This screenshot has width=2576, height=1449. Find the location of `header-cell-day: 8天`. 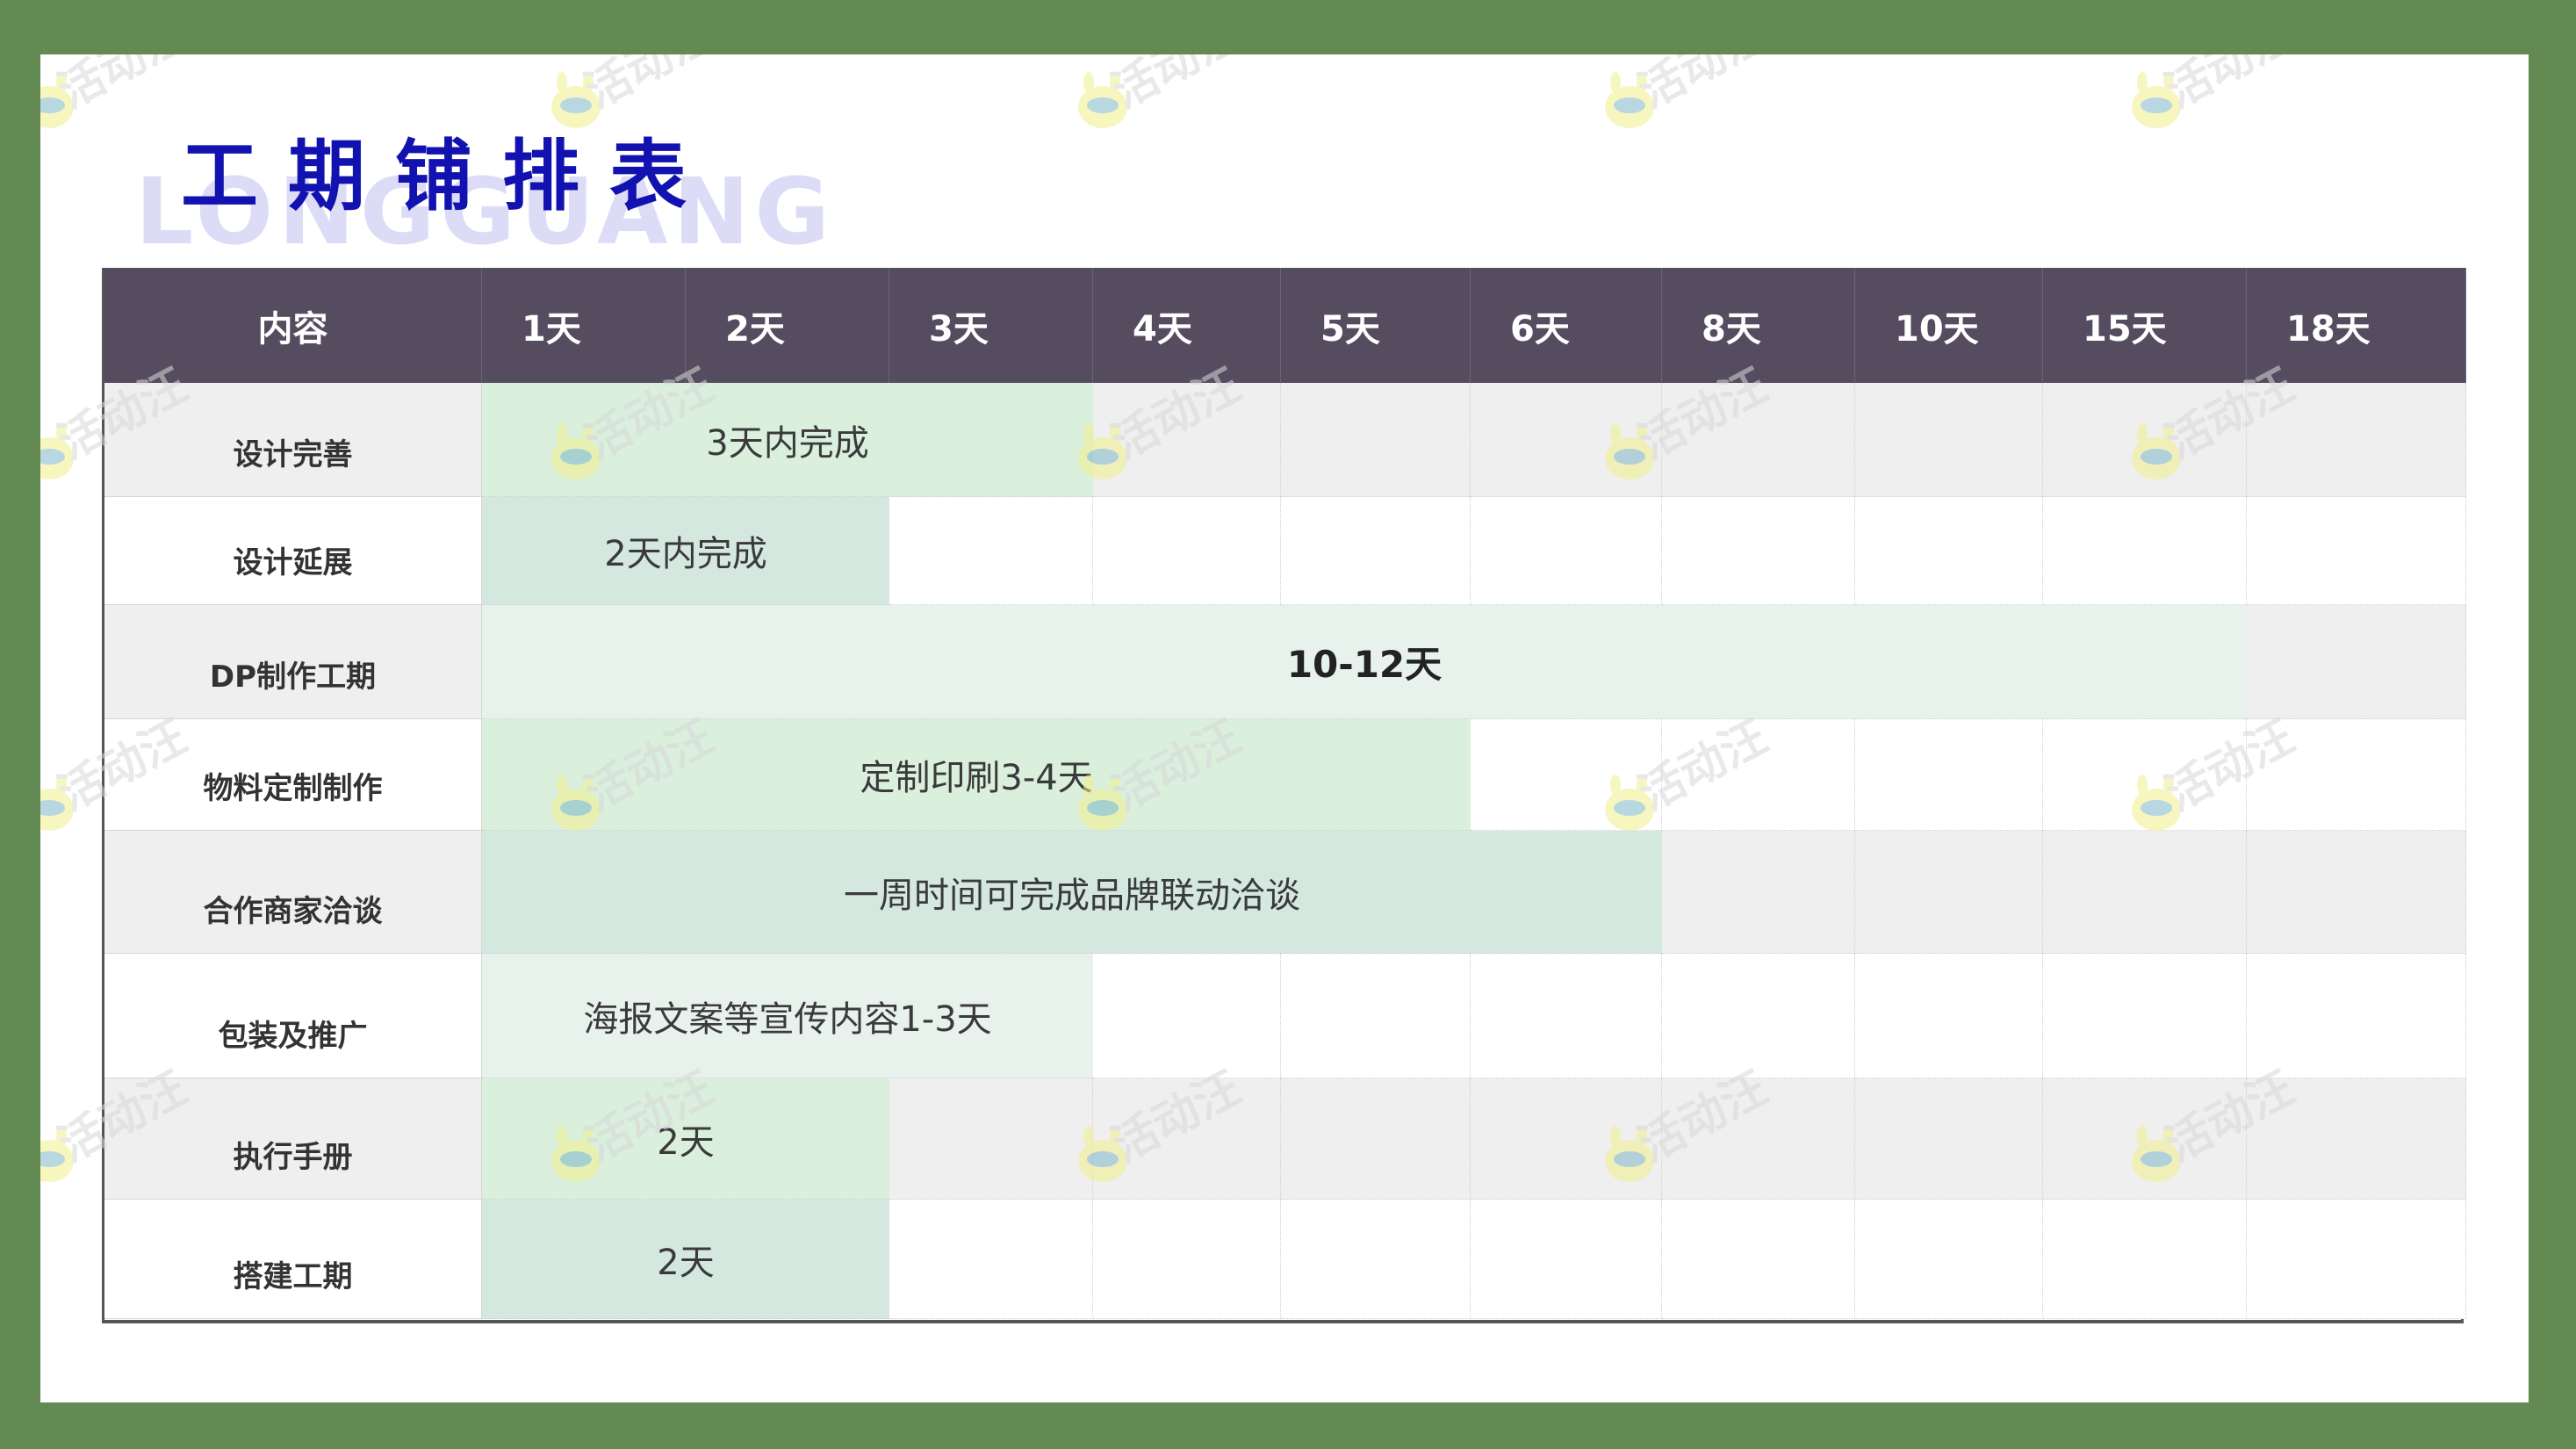

header-cell-day: 8天 is located at coordinates (1758, 325).